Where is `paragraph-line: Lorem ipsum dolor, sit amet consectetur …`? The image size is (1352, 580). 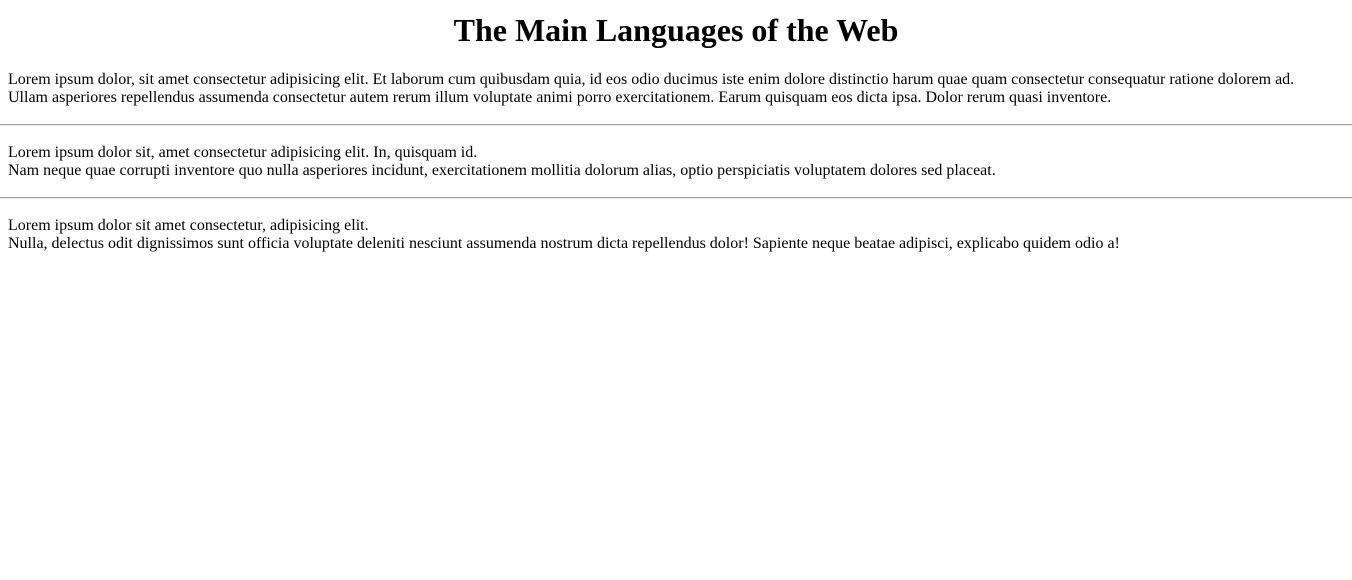 paragraph-line: Lorem ipsum dolor, sit amet consectetur … is located at coordinates (651, 79).